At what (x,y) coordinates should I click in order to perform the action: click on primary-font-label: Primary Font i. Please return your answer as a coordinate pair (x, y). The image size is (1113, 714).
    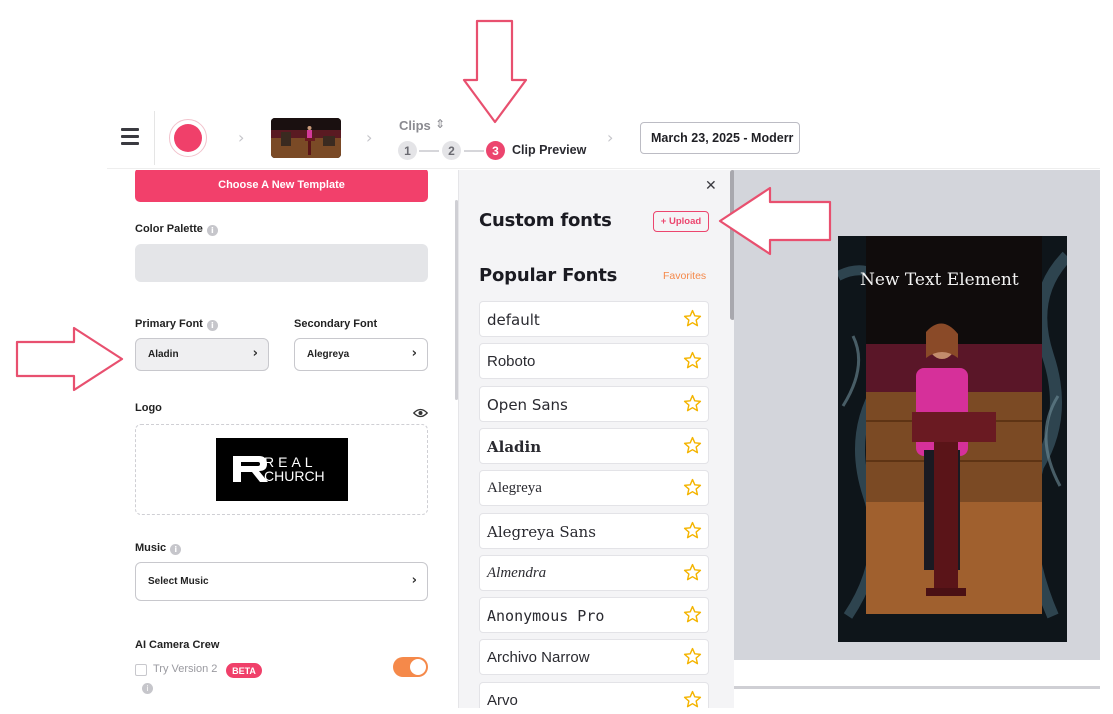
    Looking at the image, I should click on (176, 324).